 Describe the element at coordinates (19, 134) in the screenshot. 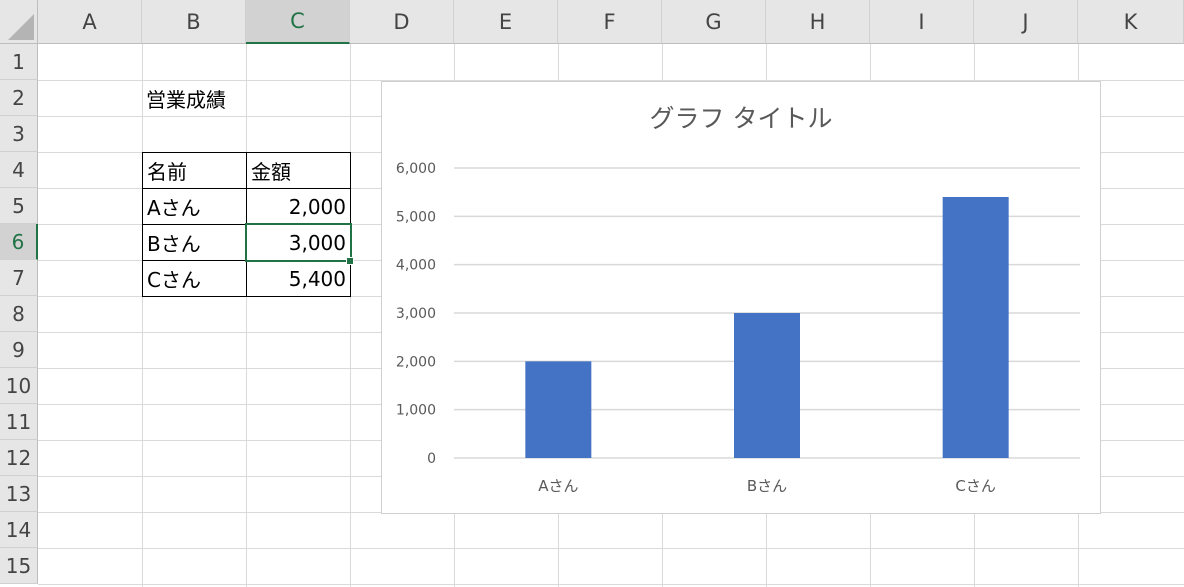

I see `row-header-3: 3` at that location.